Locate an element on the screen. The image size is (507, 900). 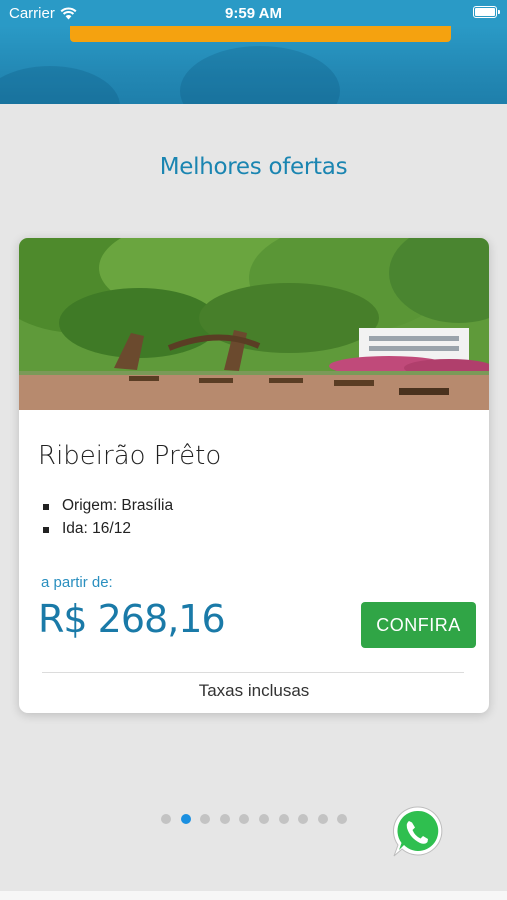
section-title: Melhores ofertas is located at coordinates (253, 167).